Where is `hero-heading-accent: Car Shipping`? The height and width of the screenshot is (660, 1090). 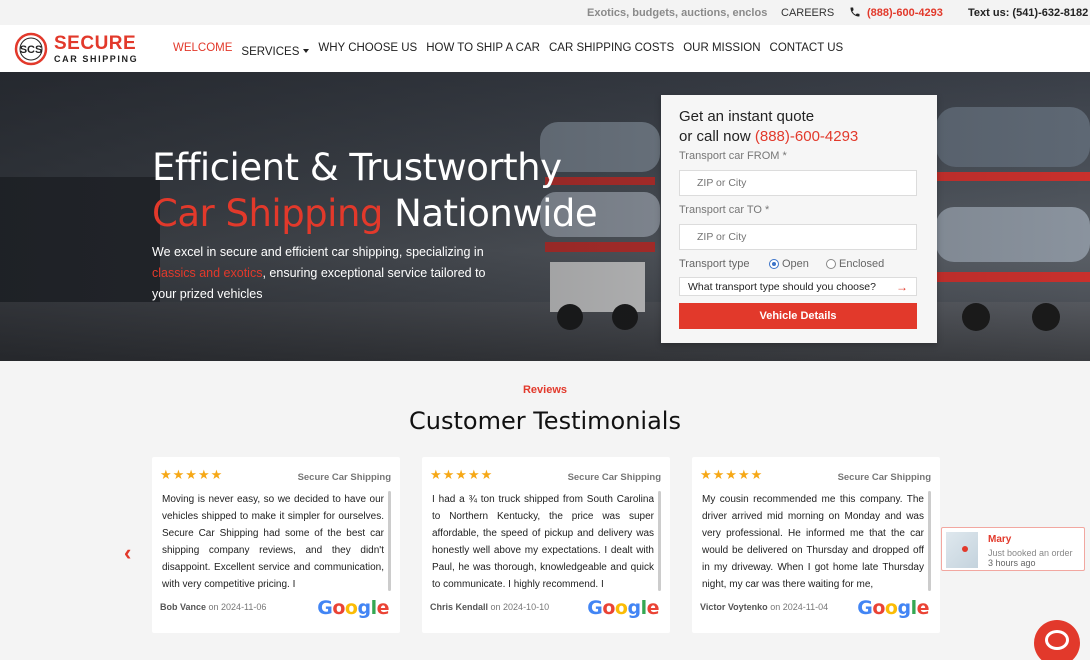
hero-heading-accent: Car Shipping is located at coordinates (267, 213).